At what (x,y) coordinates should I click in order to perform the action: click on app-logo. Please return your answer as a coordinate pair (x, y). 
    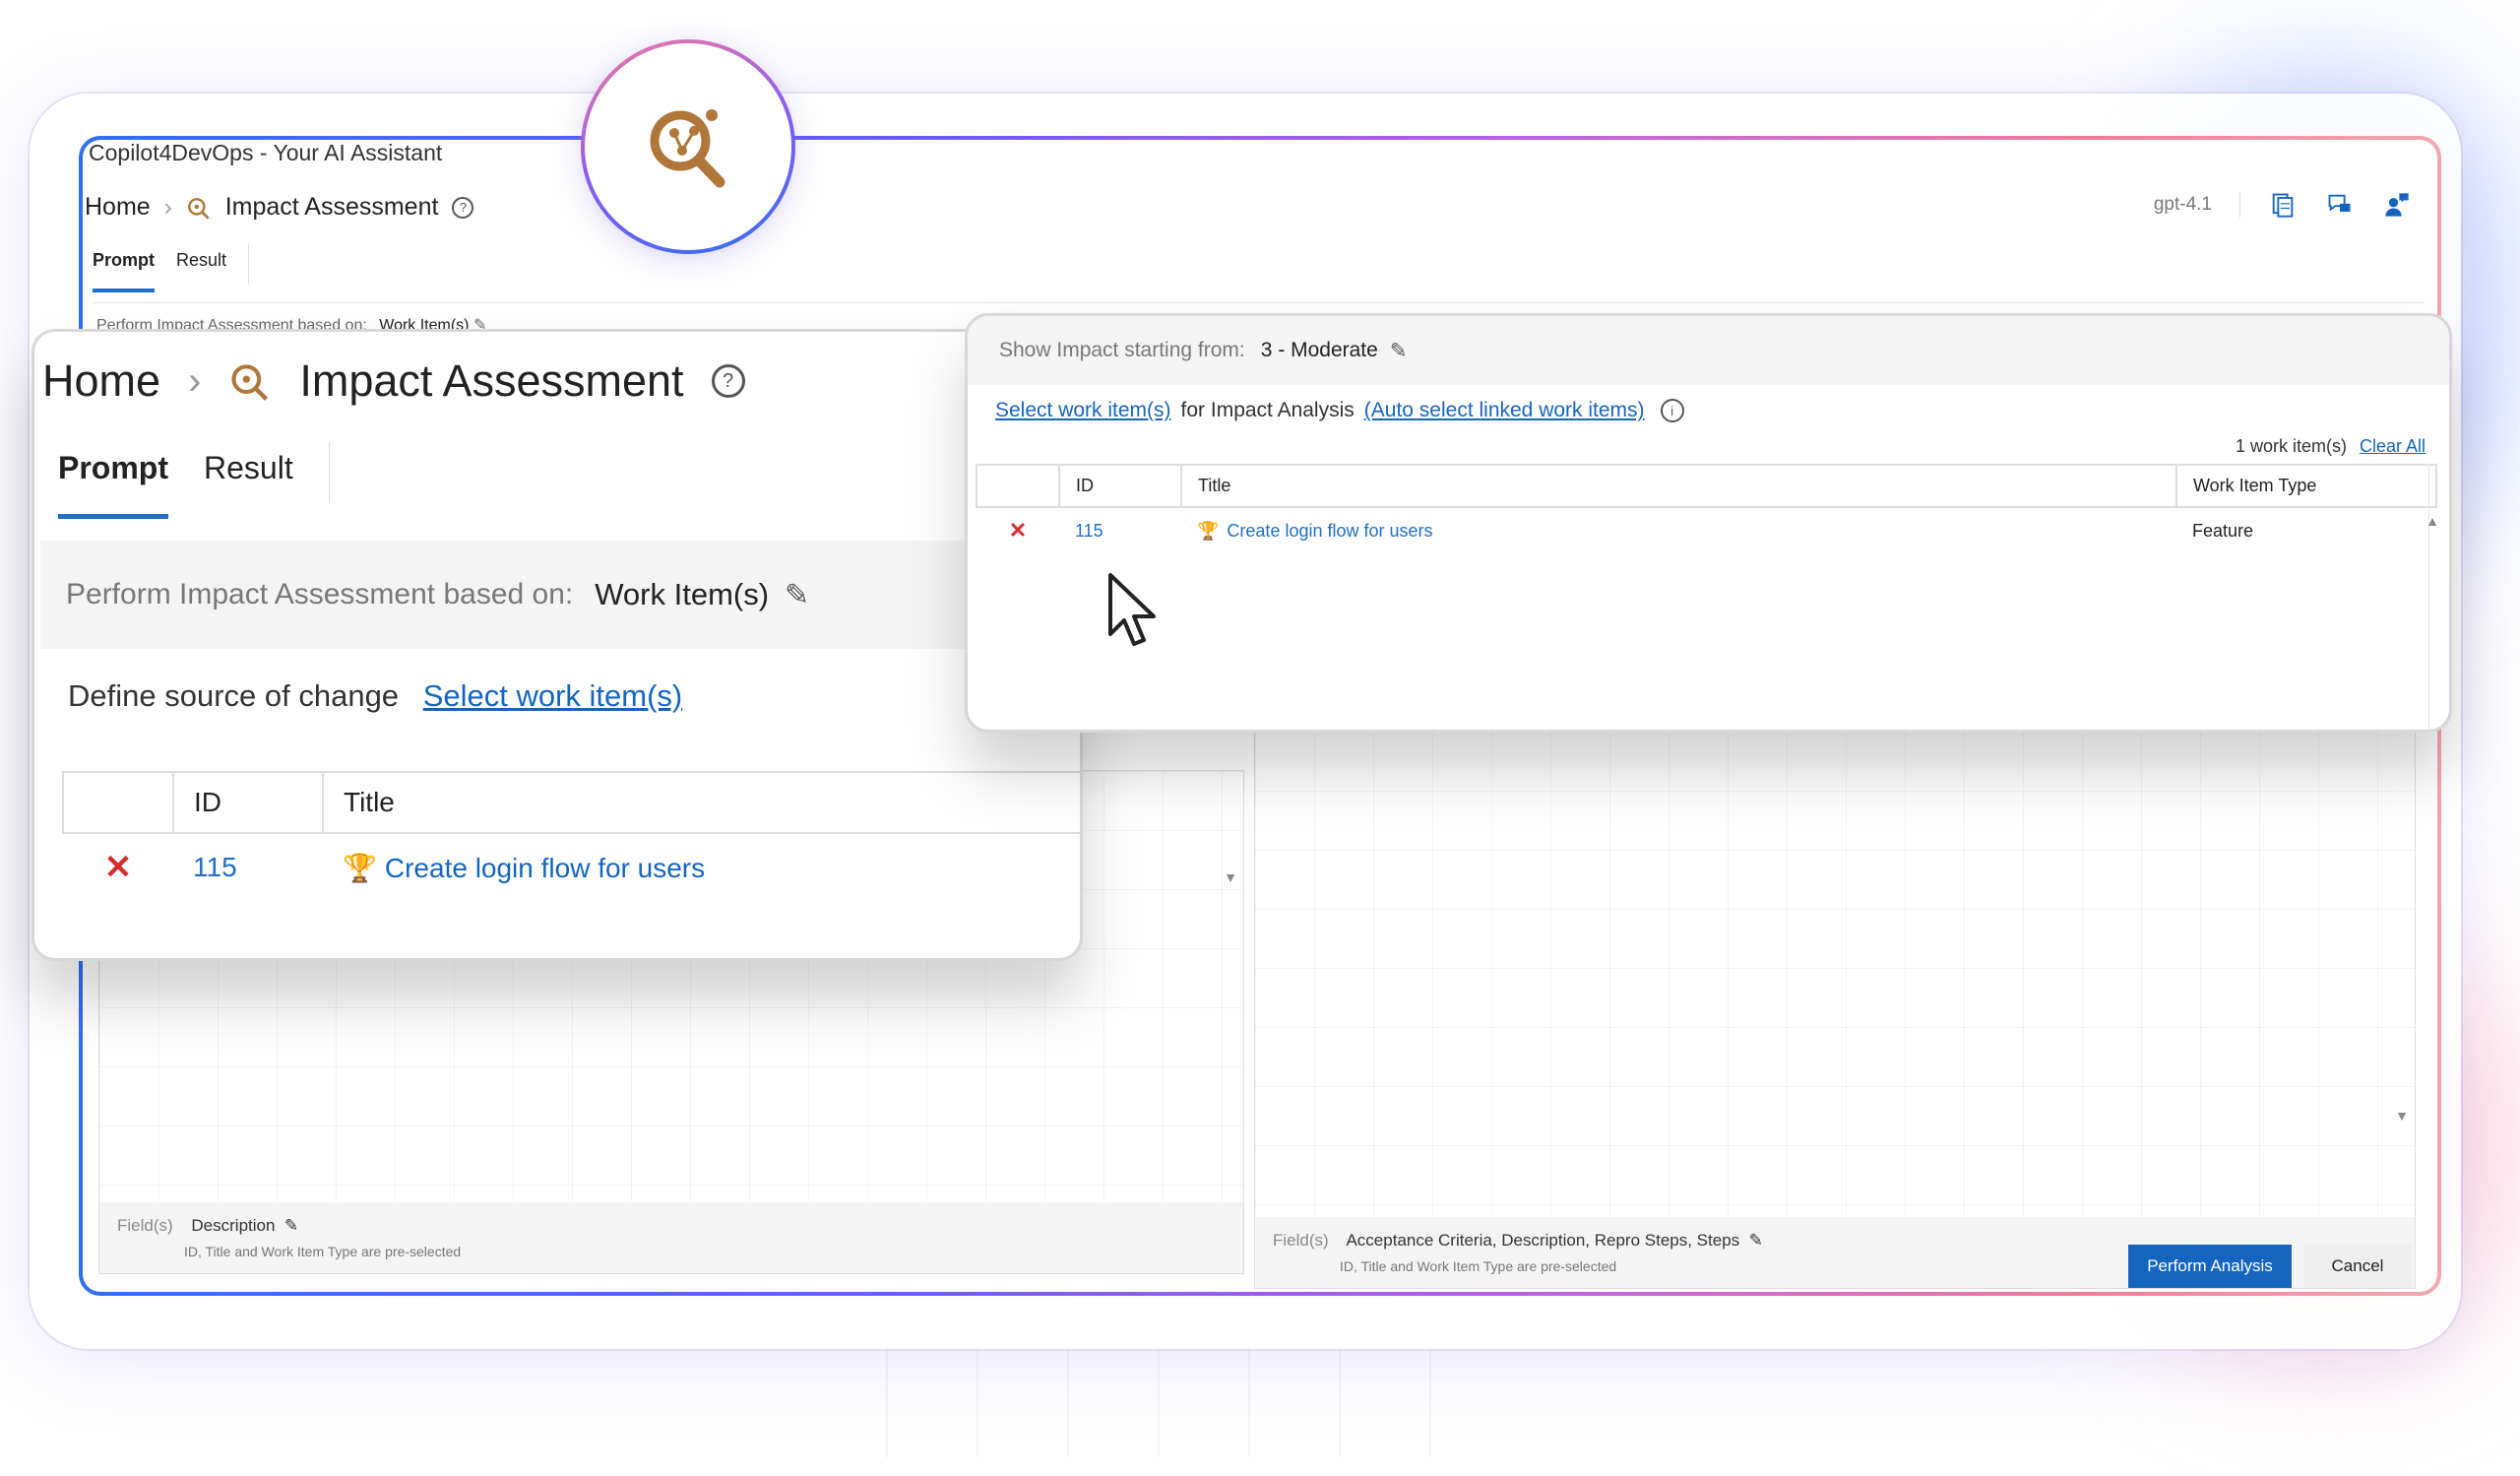
    Looking at the image, I should click on (688, 146).